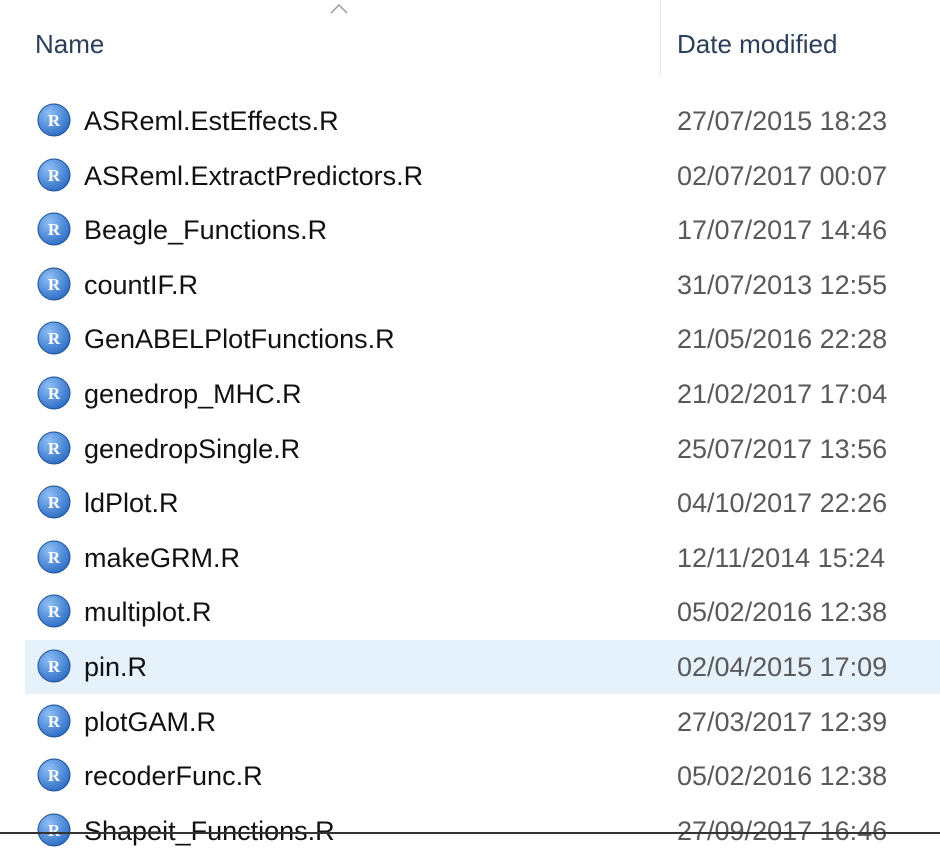 This screenshot has height=867, width=940. I want to click on column-header-bar: Name Date modified, so click(470, 40).